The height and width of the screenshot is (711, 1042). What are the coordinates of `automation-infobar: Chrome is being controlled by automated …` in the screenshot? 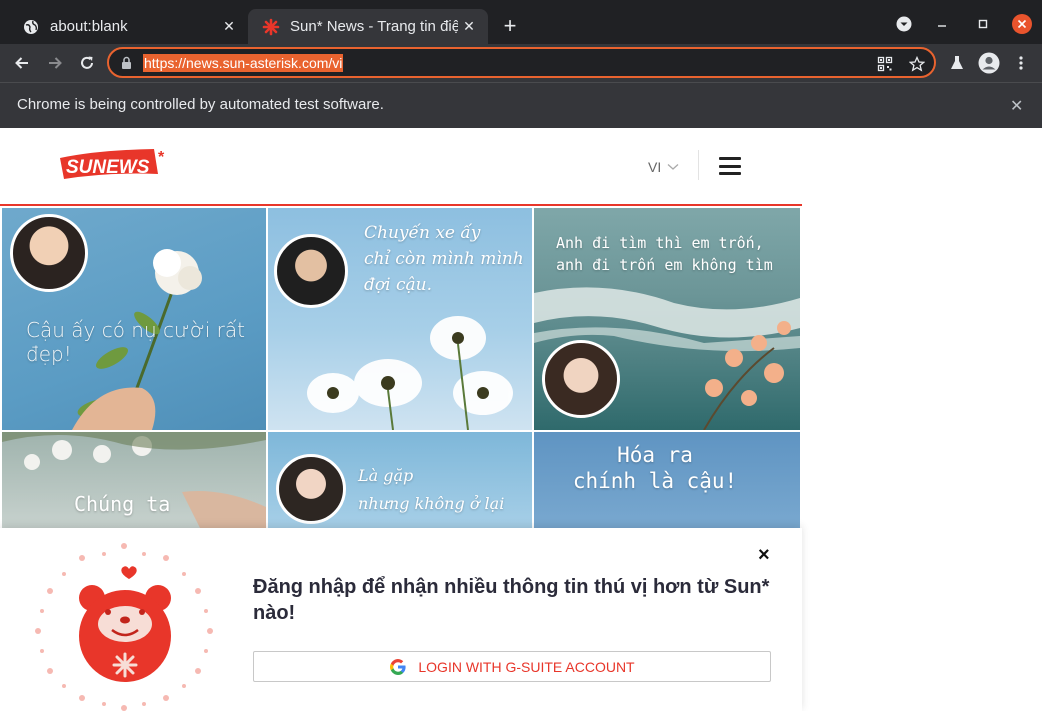 It's located at (521, 105).